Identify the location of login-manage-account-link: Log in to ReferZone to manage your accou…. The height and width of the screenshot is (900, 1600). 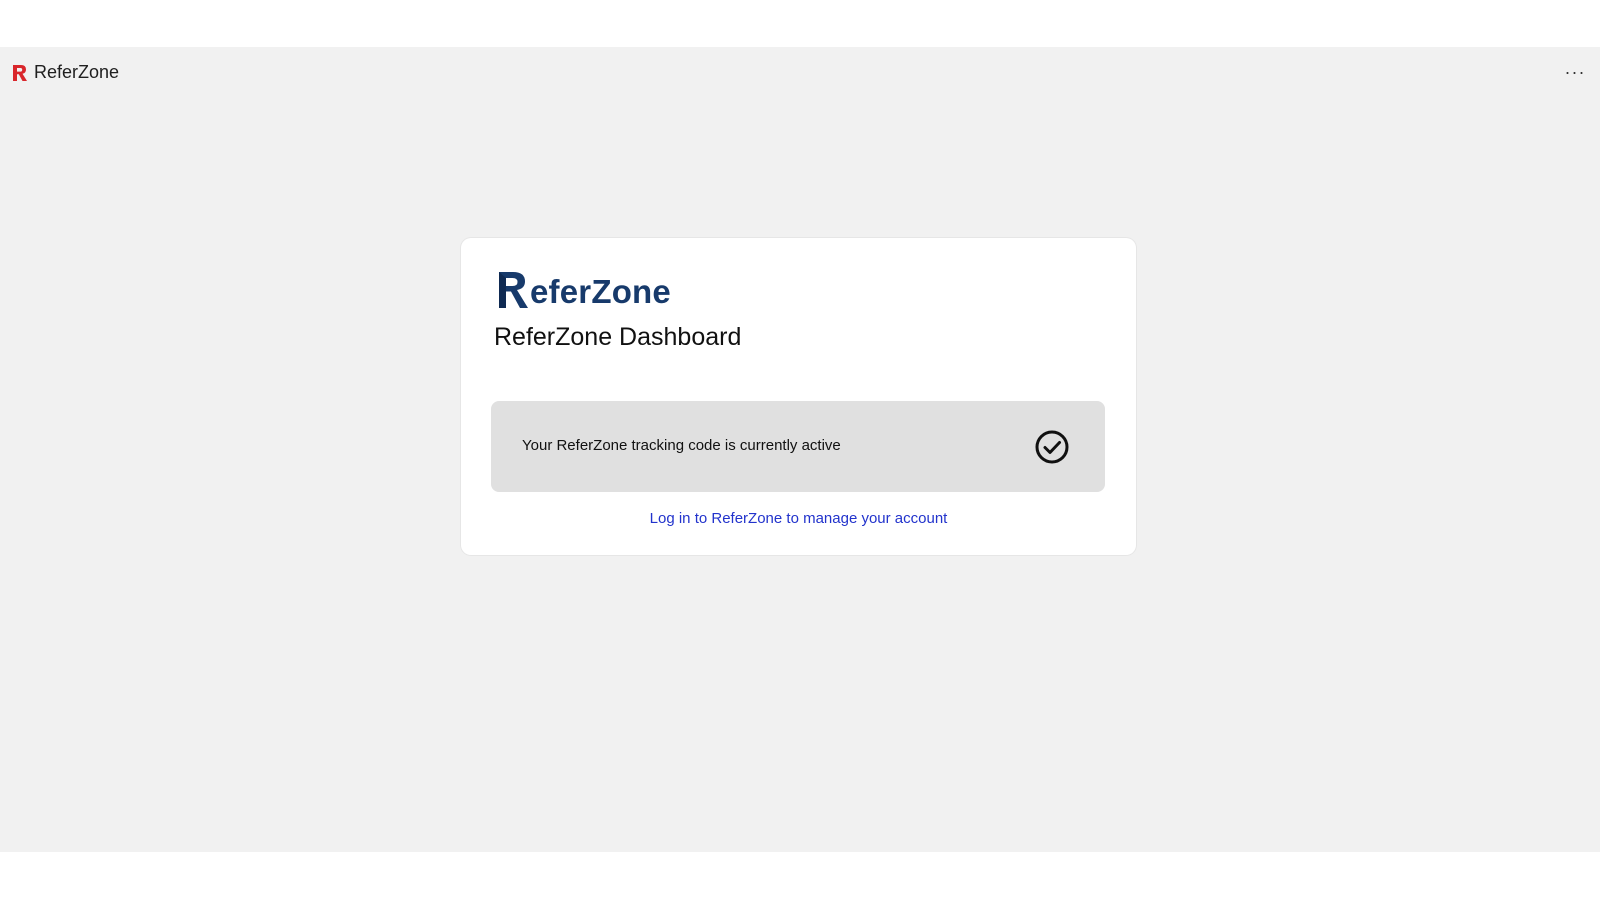
(798, 519).